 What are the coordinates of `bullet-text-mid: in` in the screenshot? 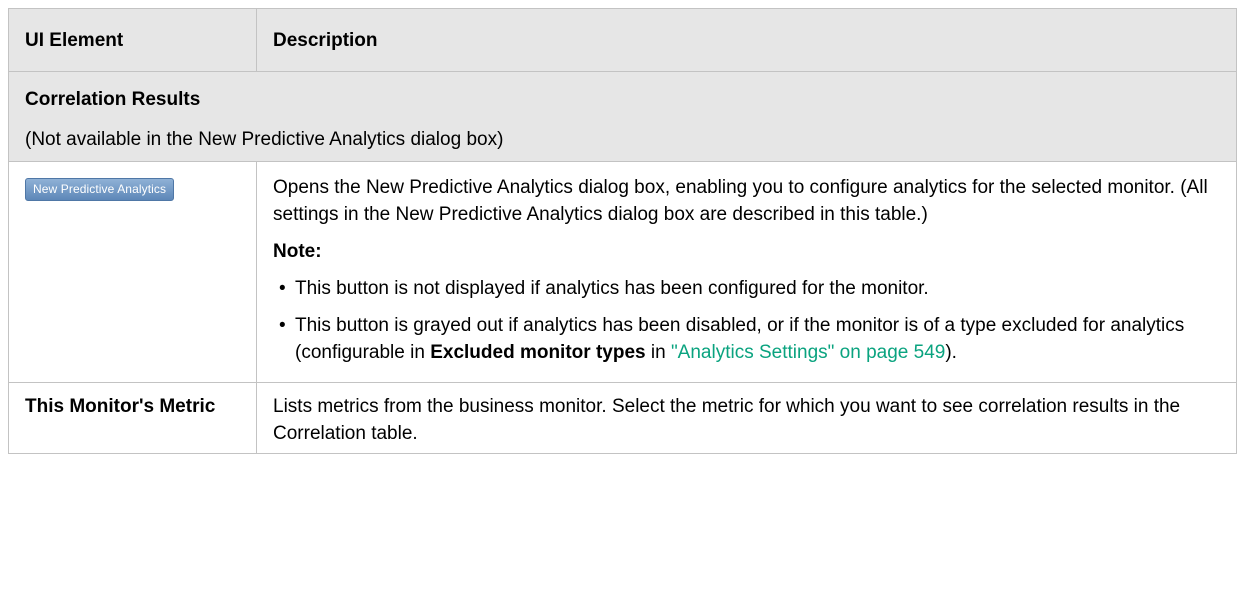 It's located at (658, 352).